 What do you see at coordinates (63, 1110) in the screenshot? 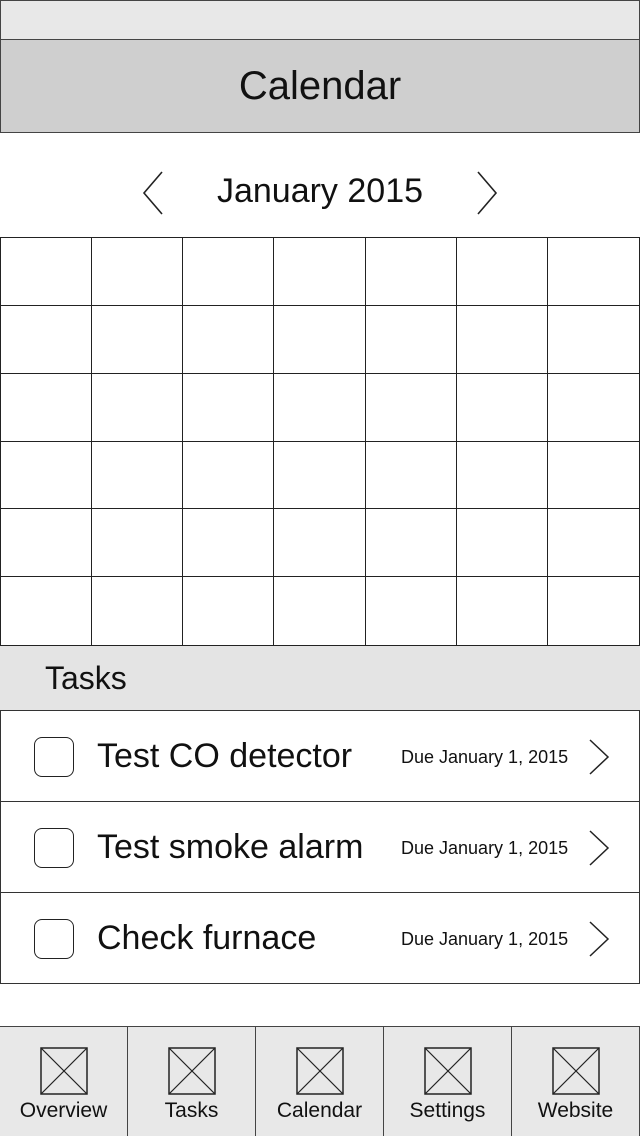
I see `tab-label: Overview` at bounding box center [63, 1110].